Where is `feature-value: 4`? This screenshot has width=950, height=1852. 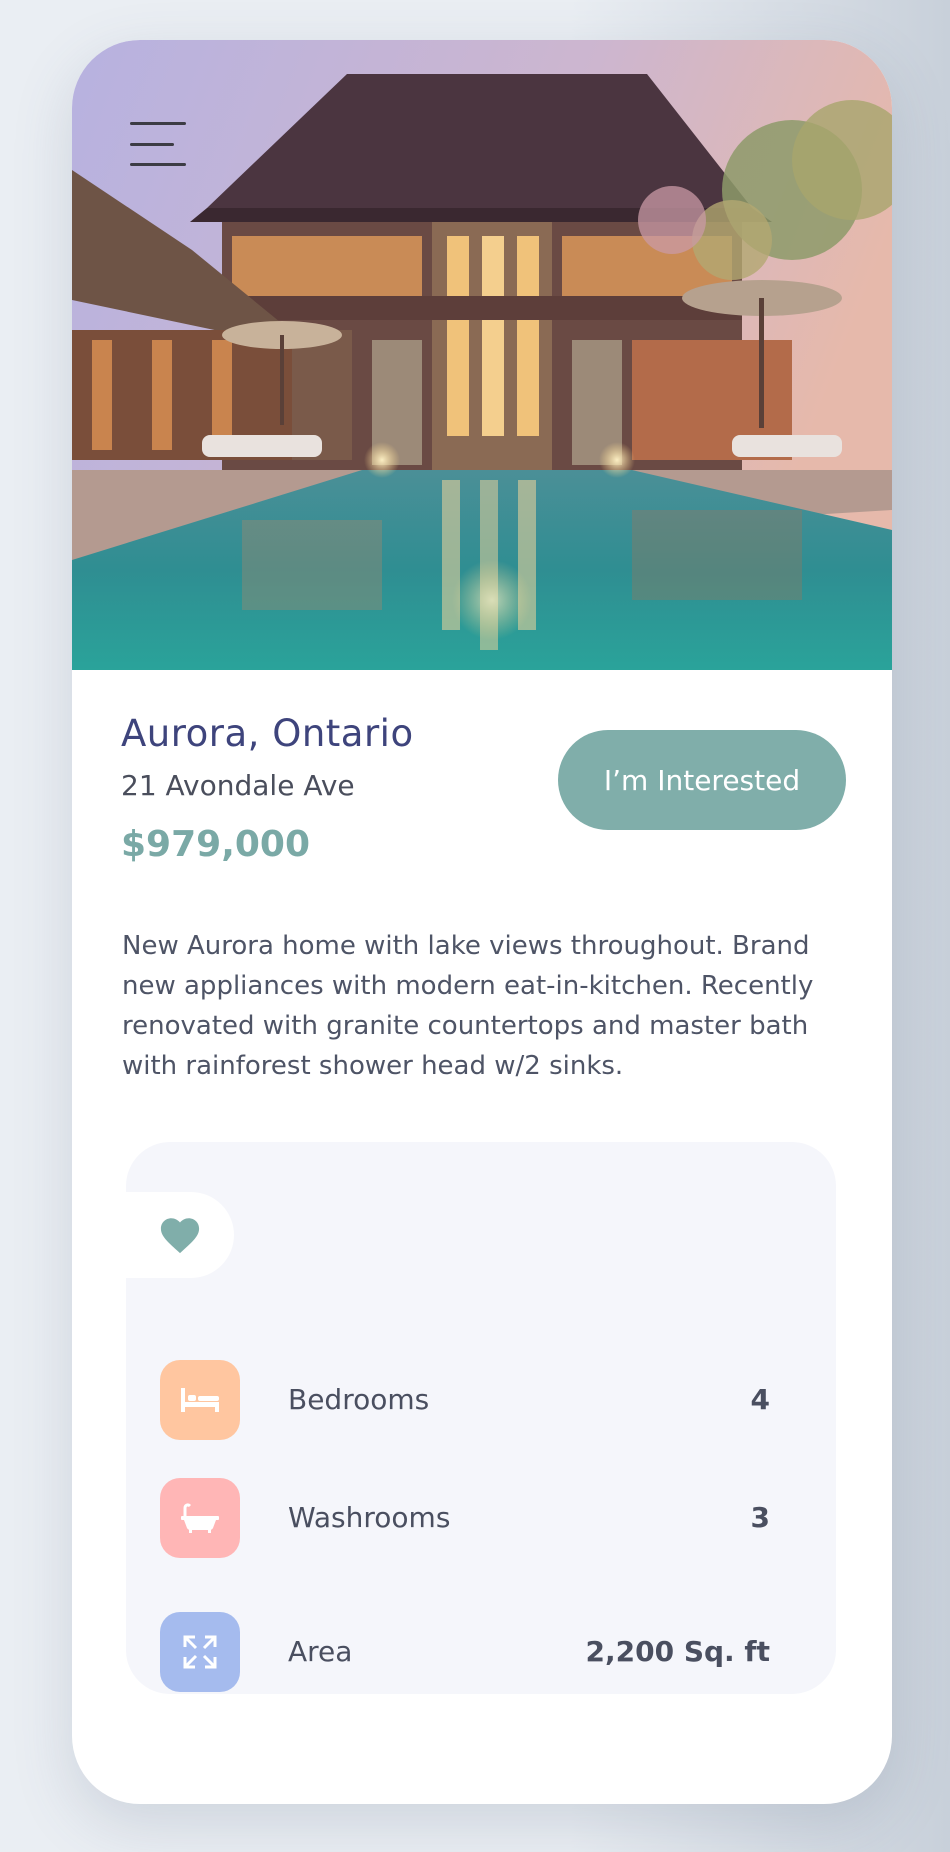 feature-value: 4 is located at coordinates (760, 1399).